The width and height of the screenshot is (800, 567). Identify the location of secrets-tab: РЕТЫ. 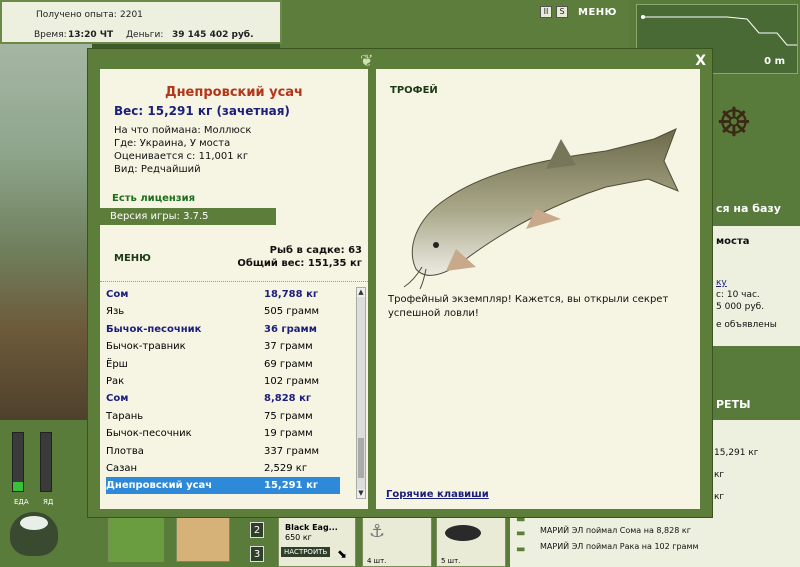
(733, 404).